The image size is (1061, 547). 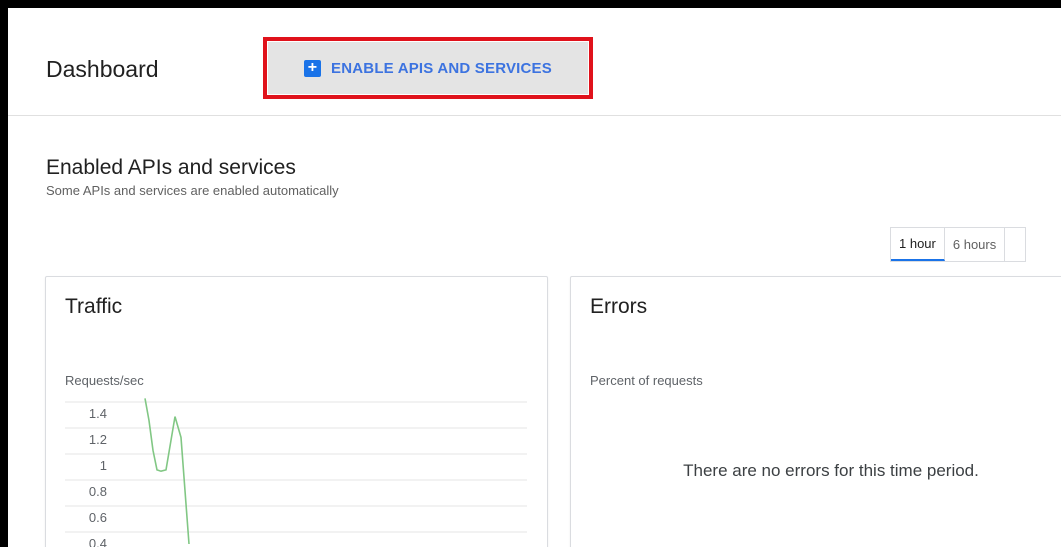 What do you see at coordinates (171, 167) in the screenshot?
I see `section-title: Enabled APIs and services` at bounding box center [171, 167].